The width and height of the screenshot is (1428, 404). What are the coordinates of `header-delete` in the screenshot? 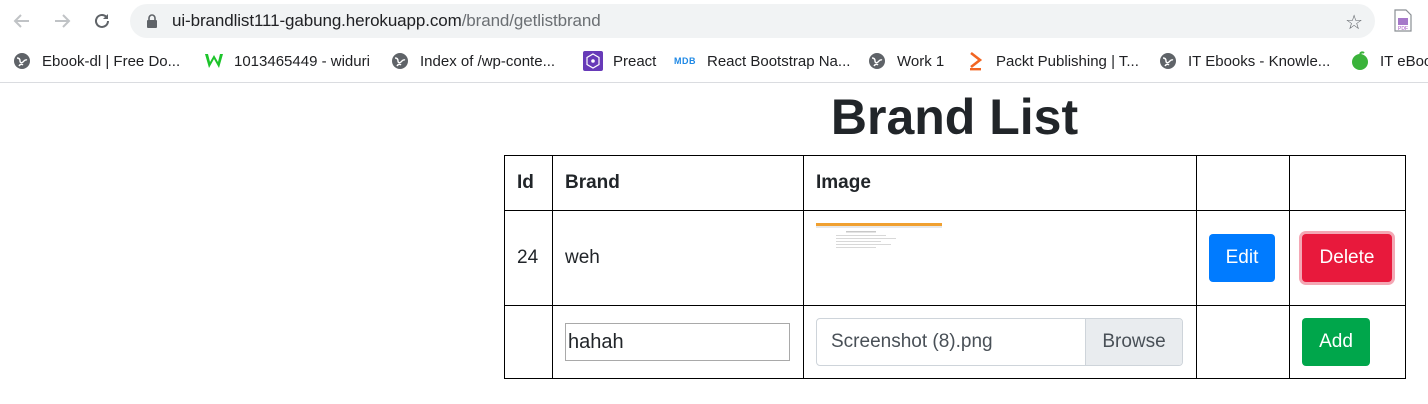 It's located at (1347, 183).